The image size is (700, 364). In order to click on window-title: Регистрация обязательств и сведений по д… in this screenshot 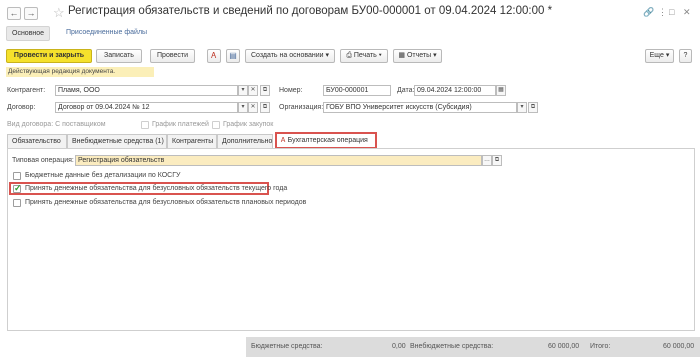, I will do `click(310, 11)`.